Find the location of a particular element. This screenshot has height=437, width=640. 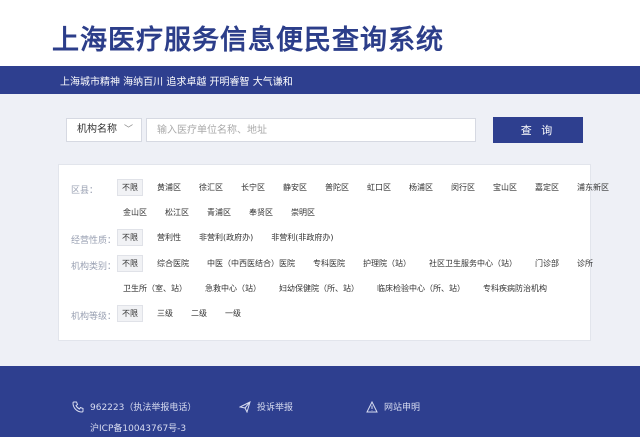

category-option: 门诊部 is located at coordinates (547, 263).